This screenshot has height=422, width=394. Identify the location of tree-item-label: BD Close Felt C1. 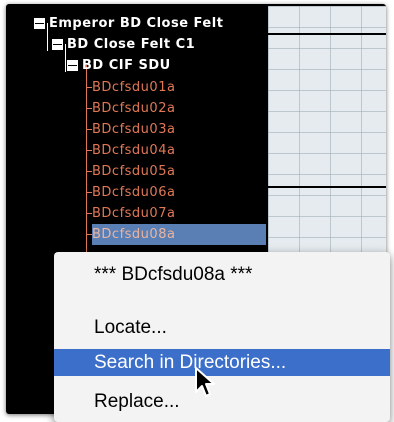
(131, 44).